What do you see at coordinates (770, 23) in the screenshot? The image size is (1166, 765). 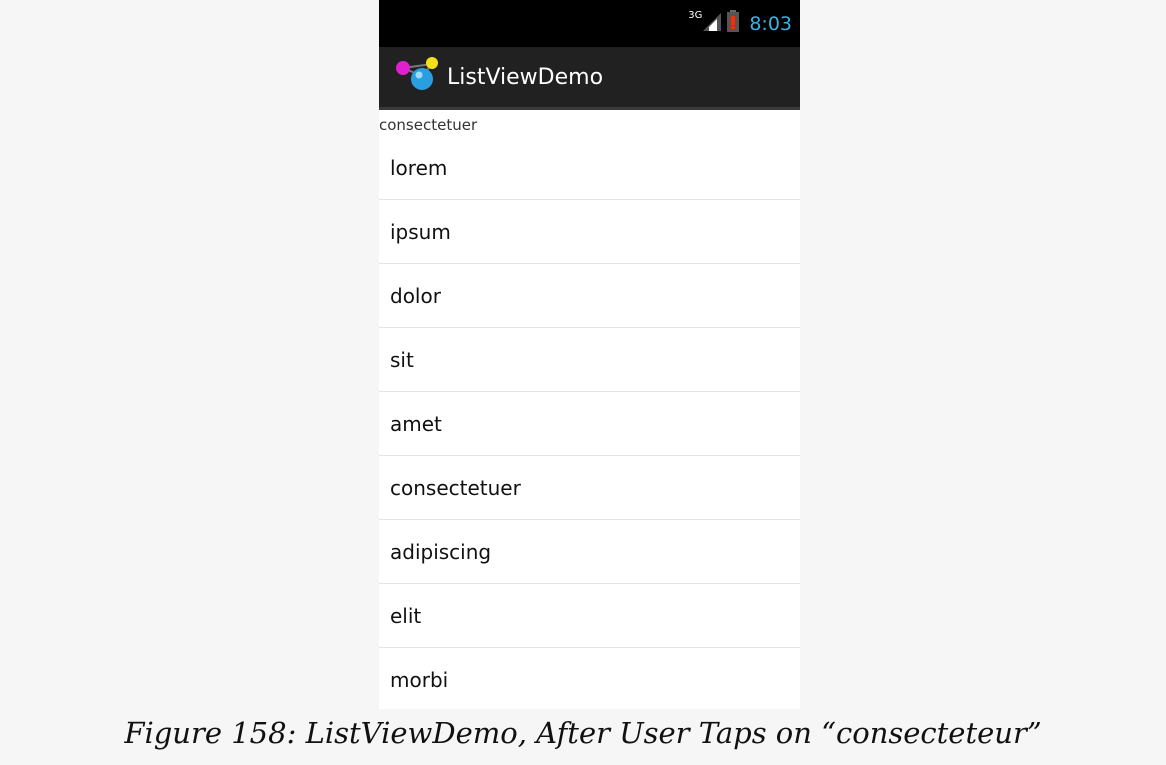 I see `clock: 8:03` at bounding box center [770, 23].